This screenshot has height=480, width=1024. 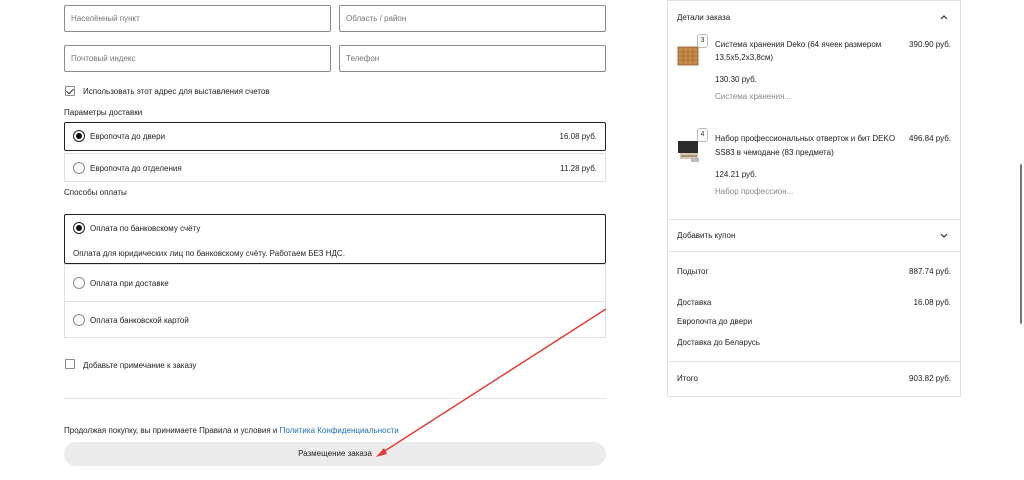 I want to click on region-input, so click(x=472, y=18).